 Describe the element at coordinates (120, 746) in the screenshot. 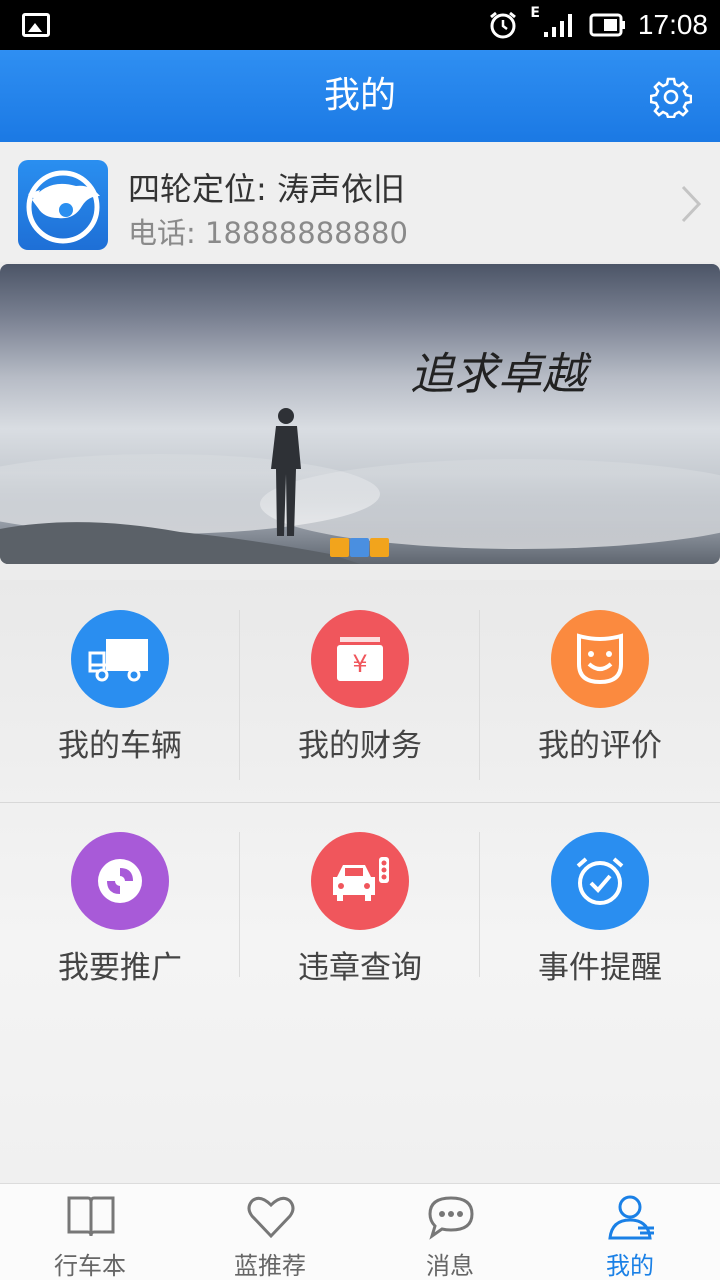

I see `menu-label: 我的车辆` at that location.